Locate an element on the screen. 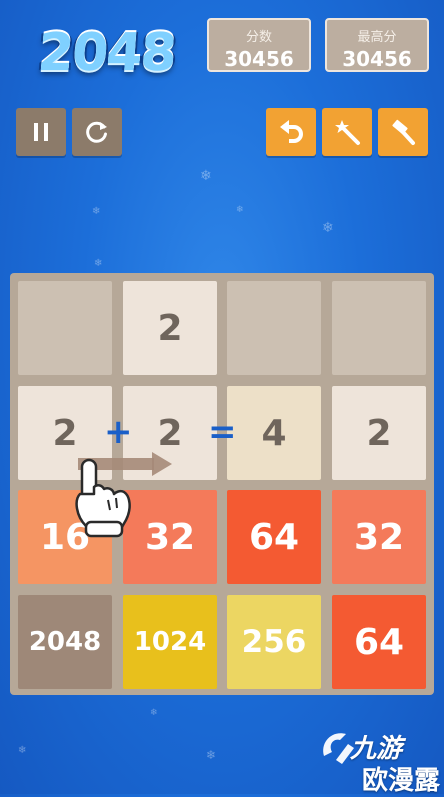 This screenshot has width=444, height=797. score-value: 30456 is located at coordinates (259, 59).